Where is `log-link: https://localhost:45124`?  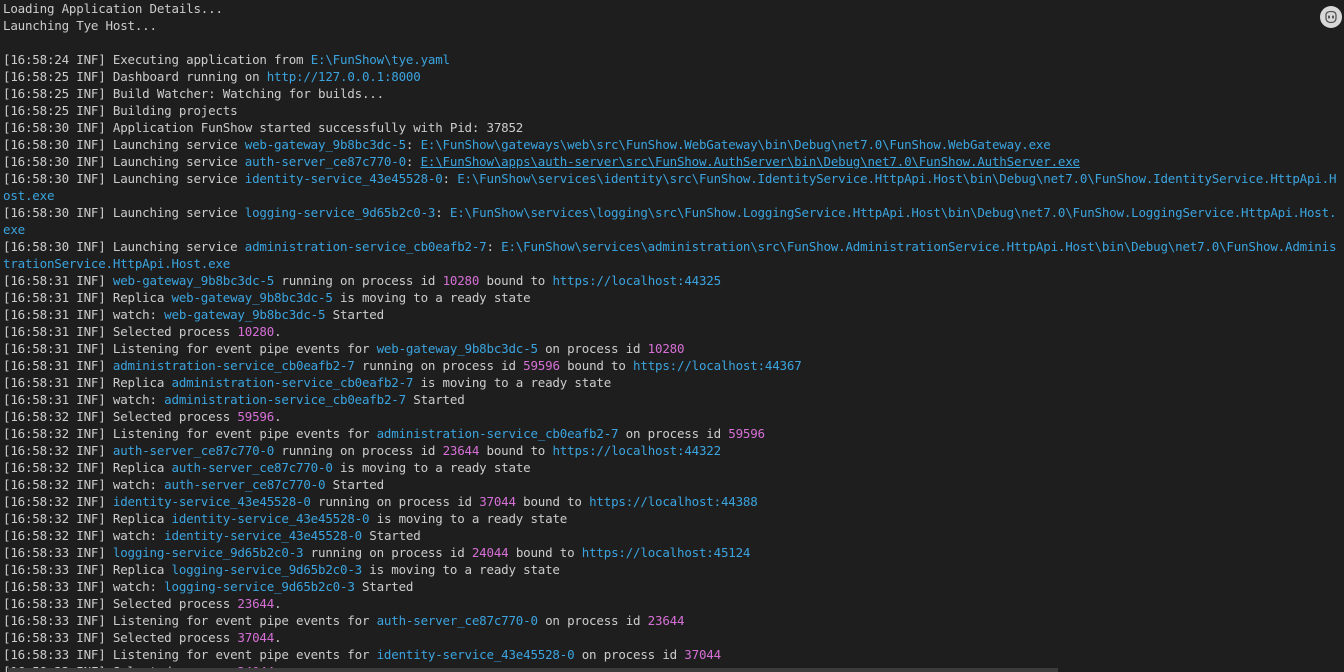
log-link: https://localhost:45124 is located at coordinates (666, 552).